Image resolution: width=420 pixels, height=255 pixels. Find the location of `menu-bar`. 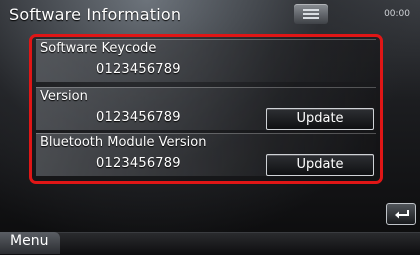

menu-bar is located at coordinates (210, 243).